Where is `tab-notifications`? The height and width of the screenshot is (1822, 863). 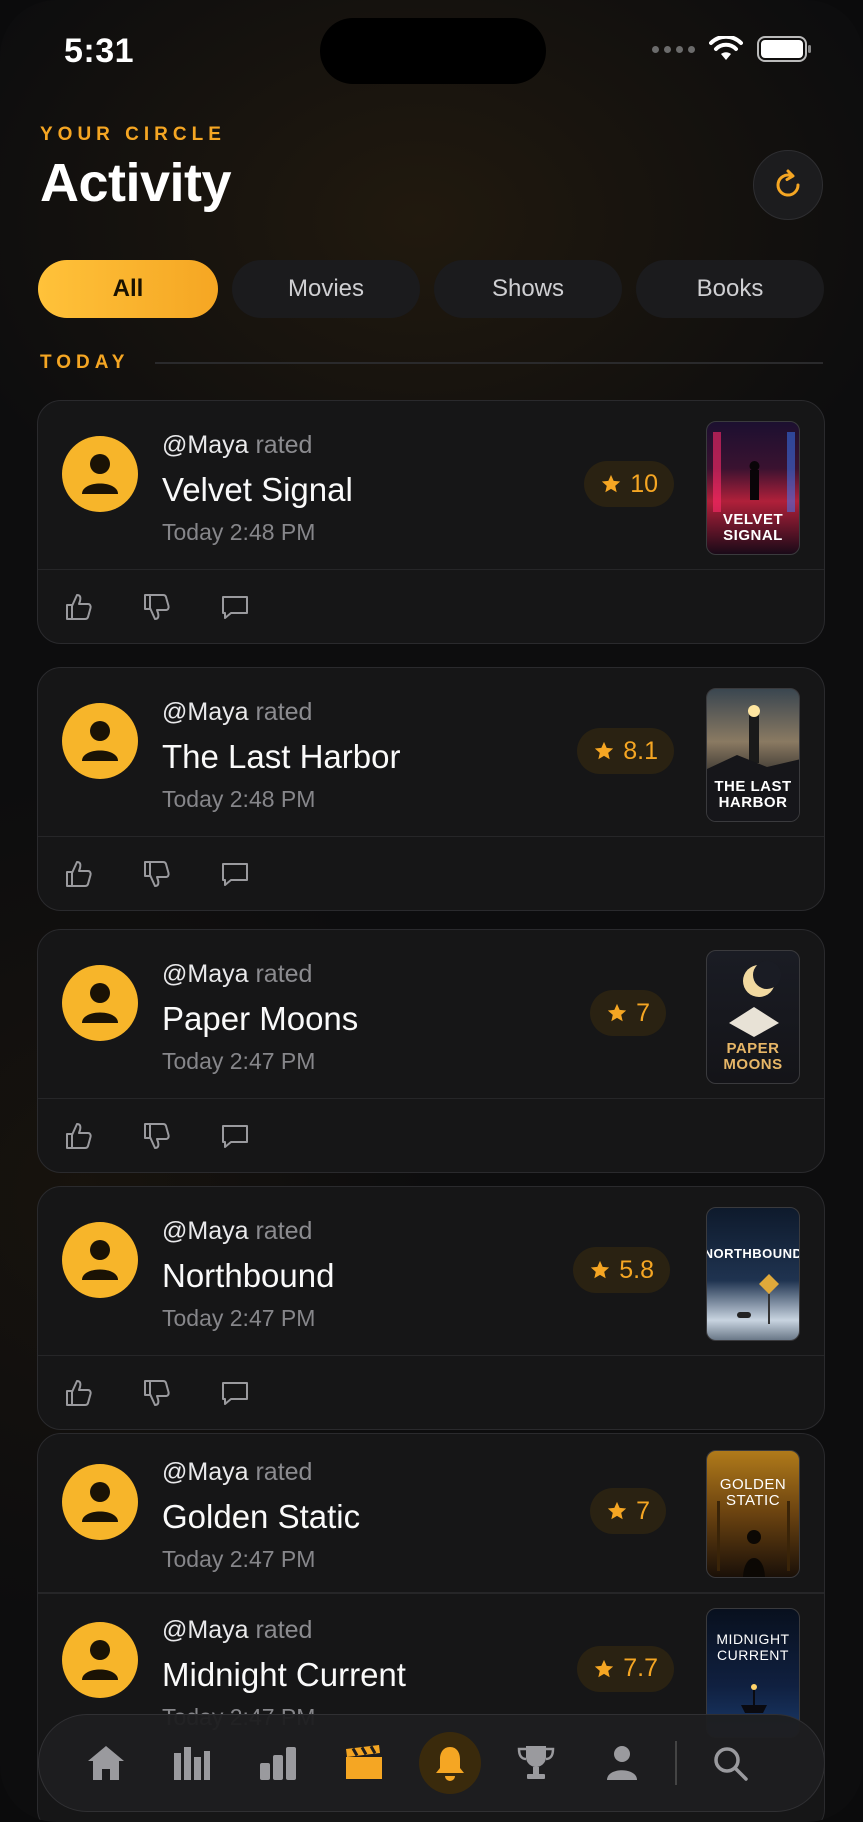 tab-notifications is located at coordinates (450, 1763).